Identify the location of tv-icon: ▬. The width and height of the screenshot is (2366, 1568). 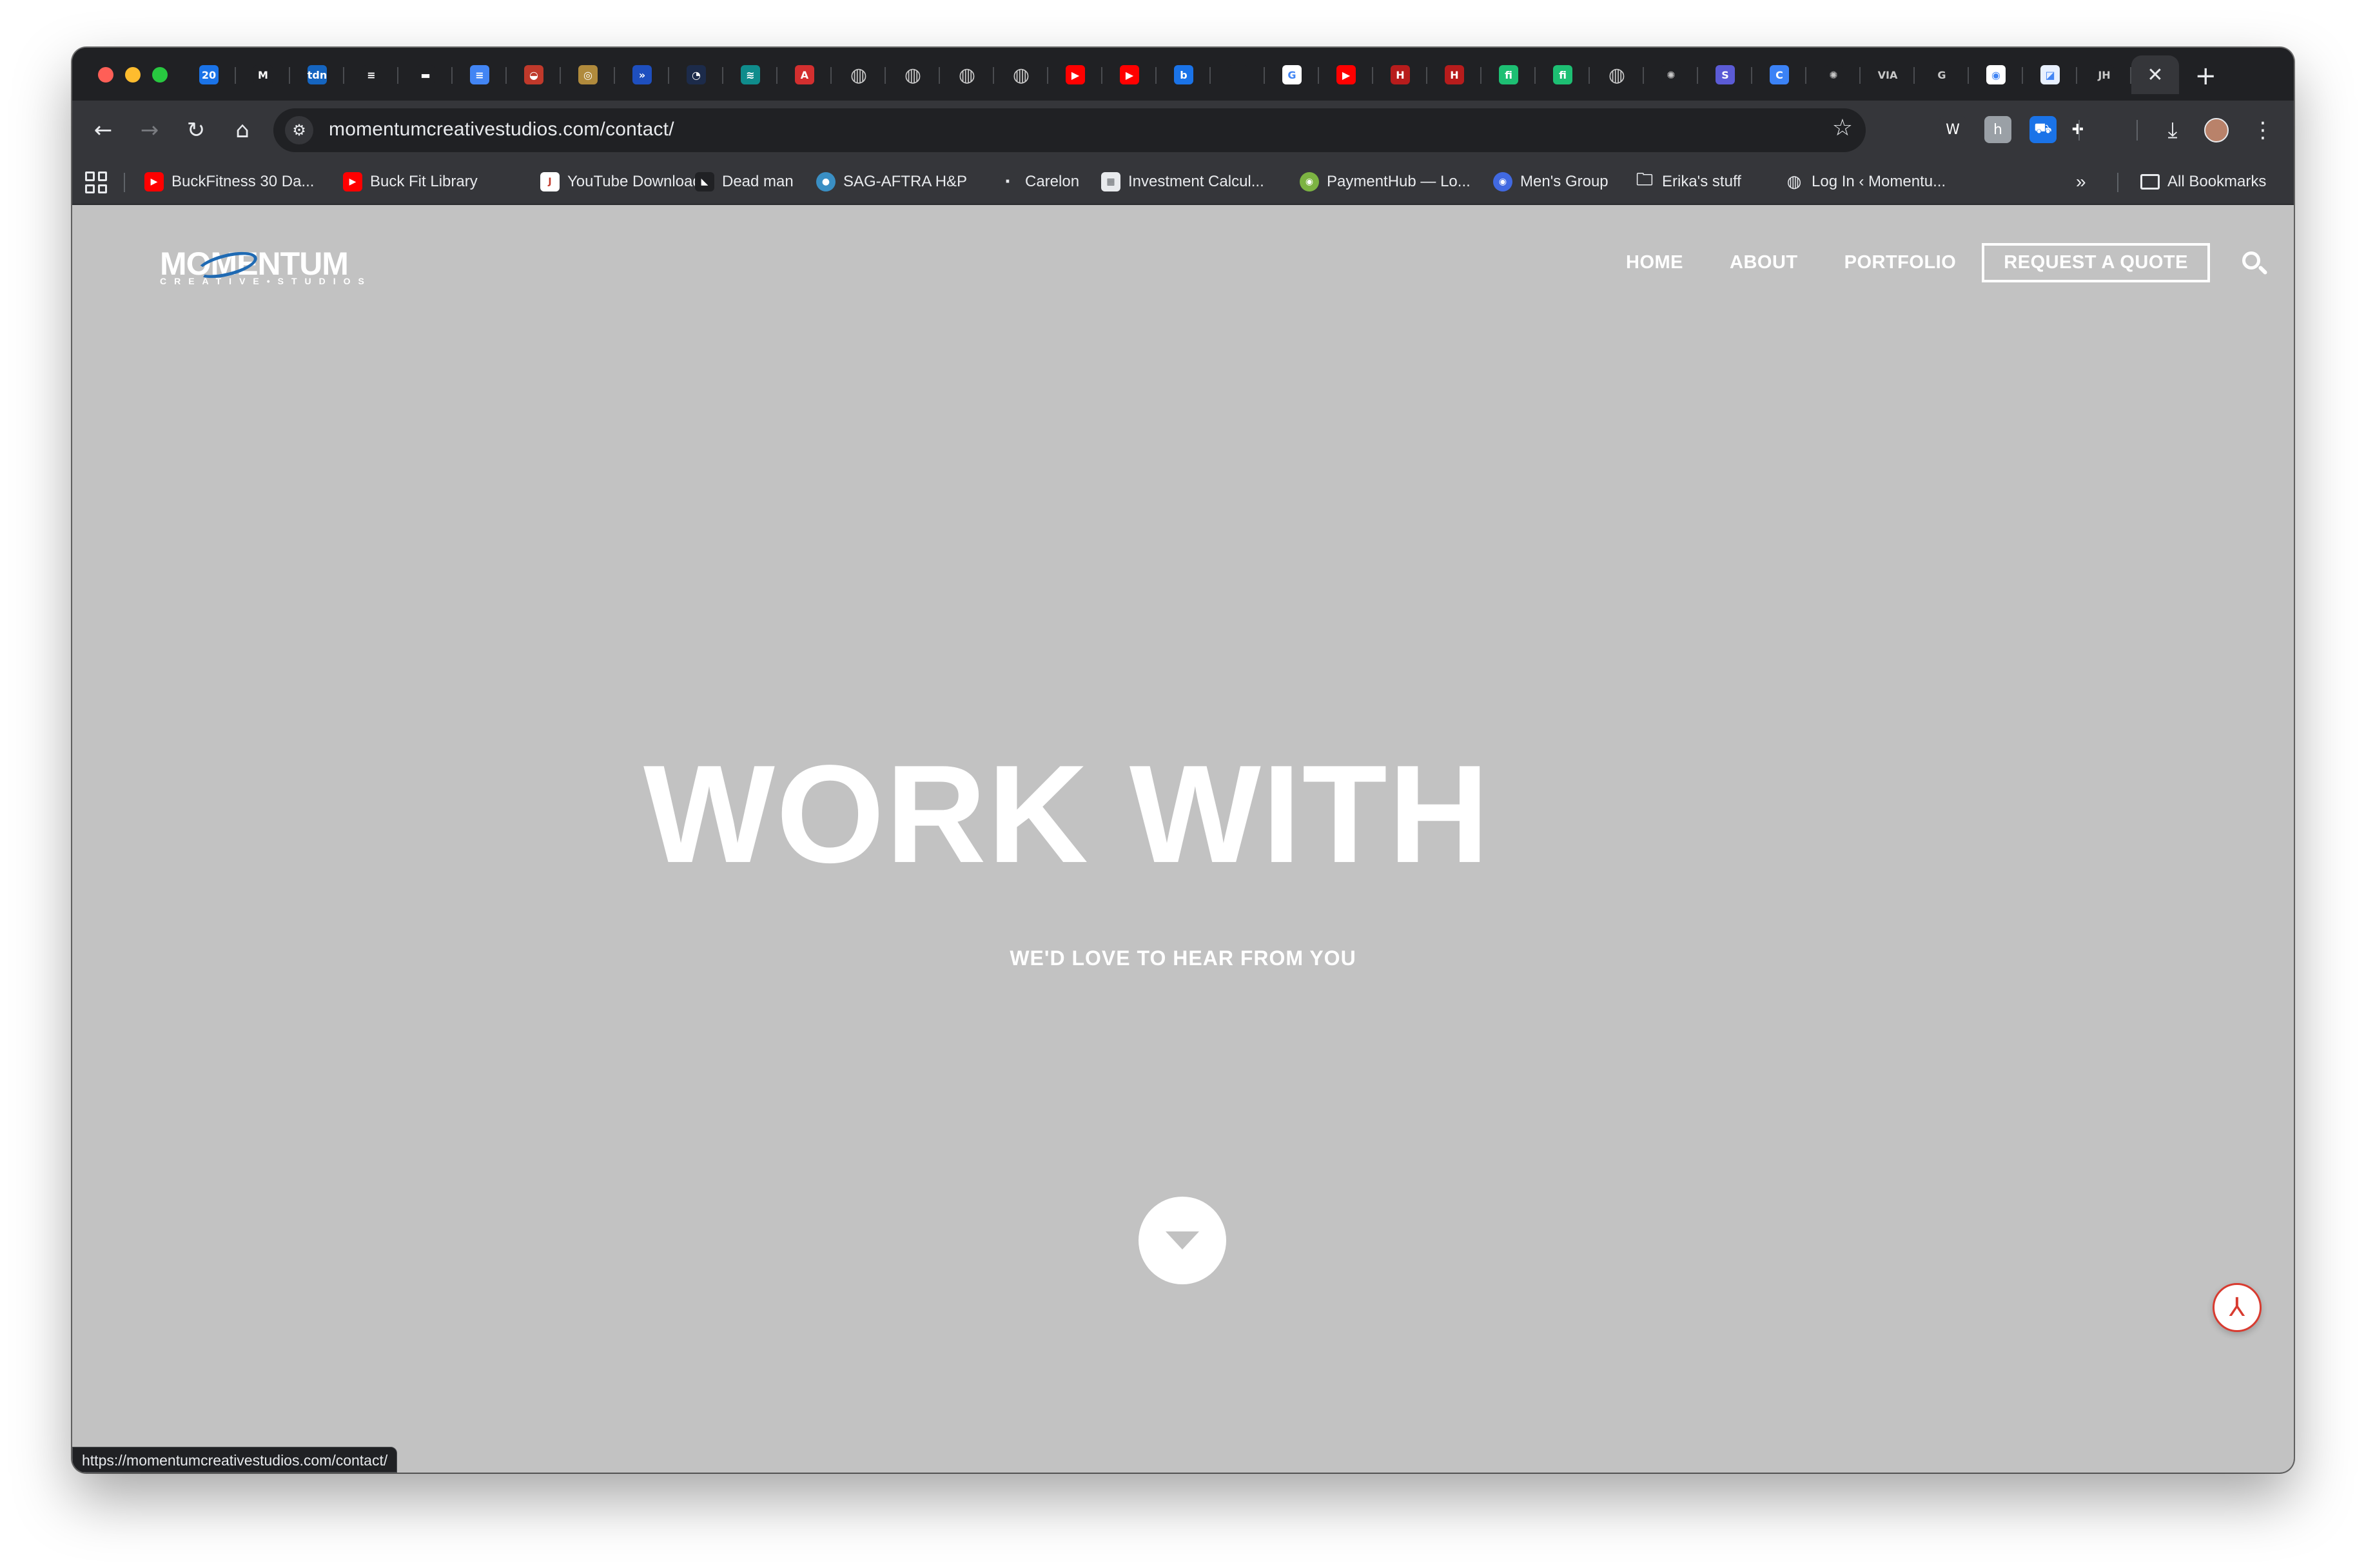
(425, 74).